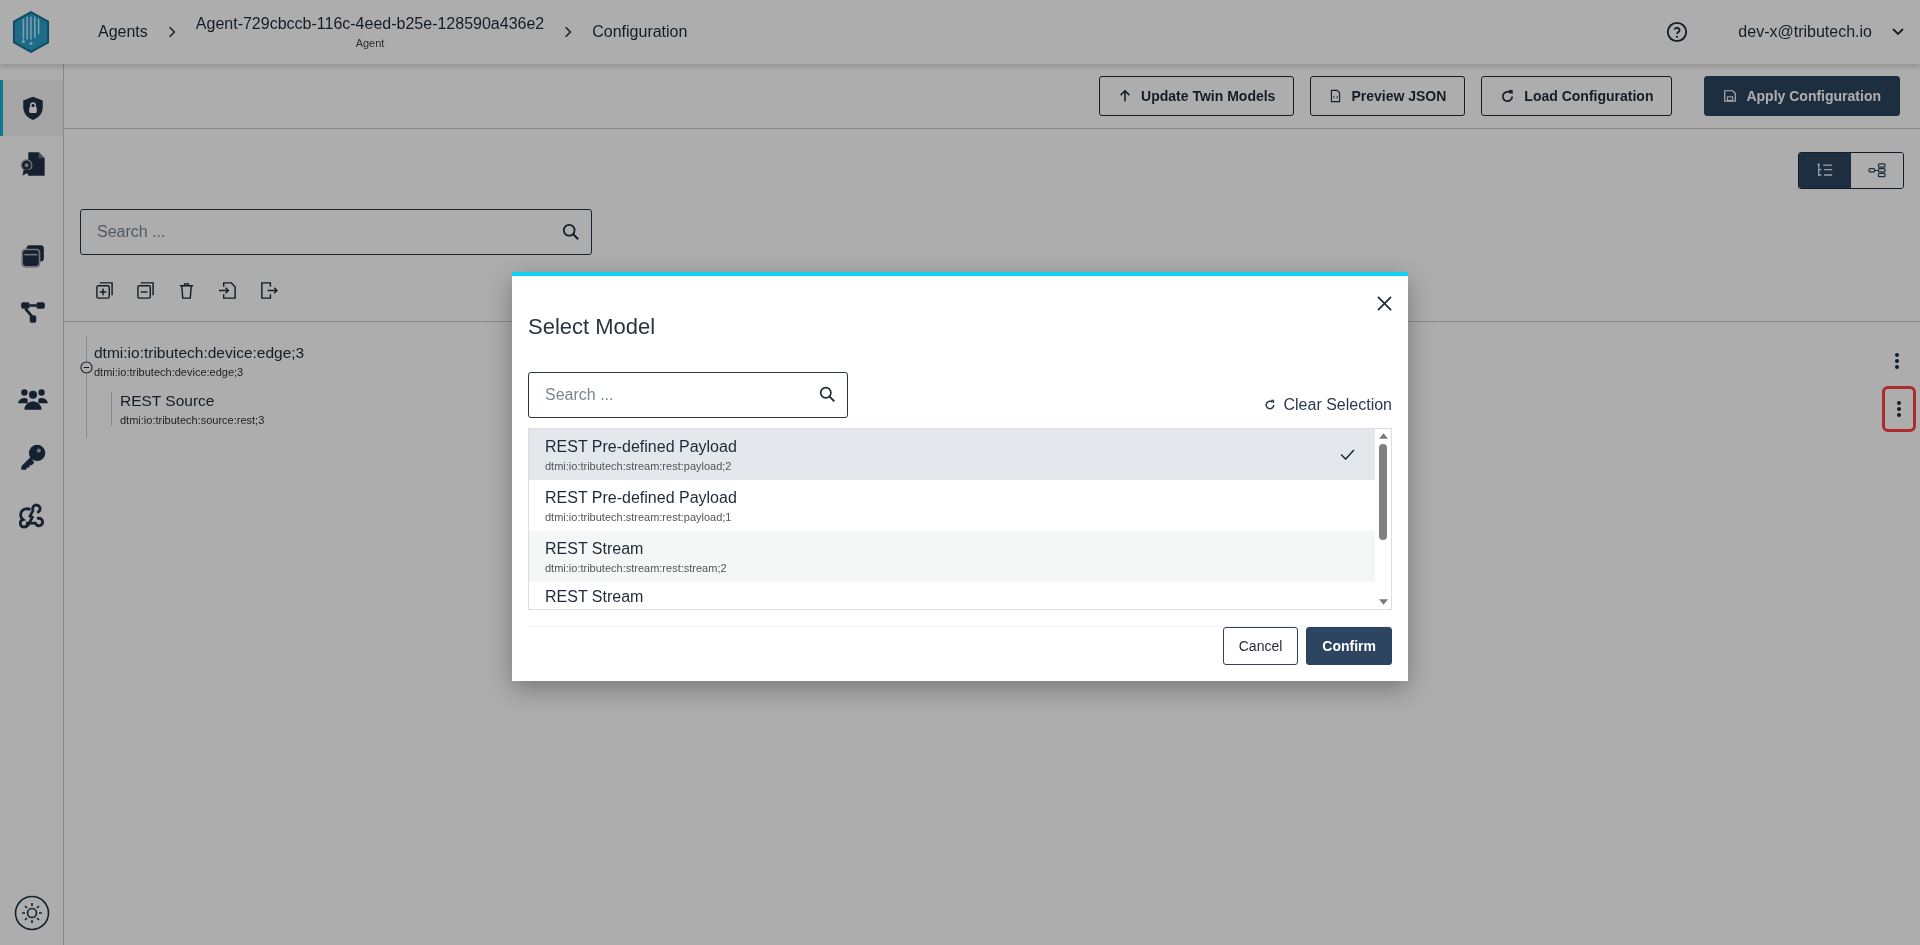 The height and width of the screenshot is (945, 1920). I want to click on arrow-up-icon, so click(1125, 96).